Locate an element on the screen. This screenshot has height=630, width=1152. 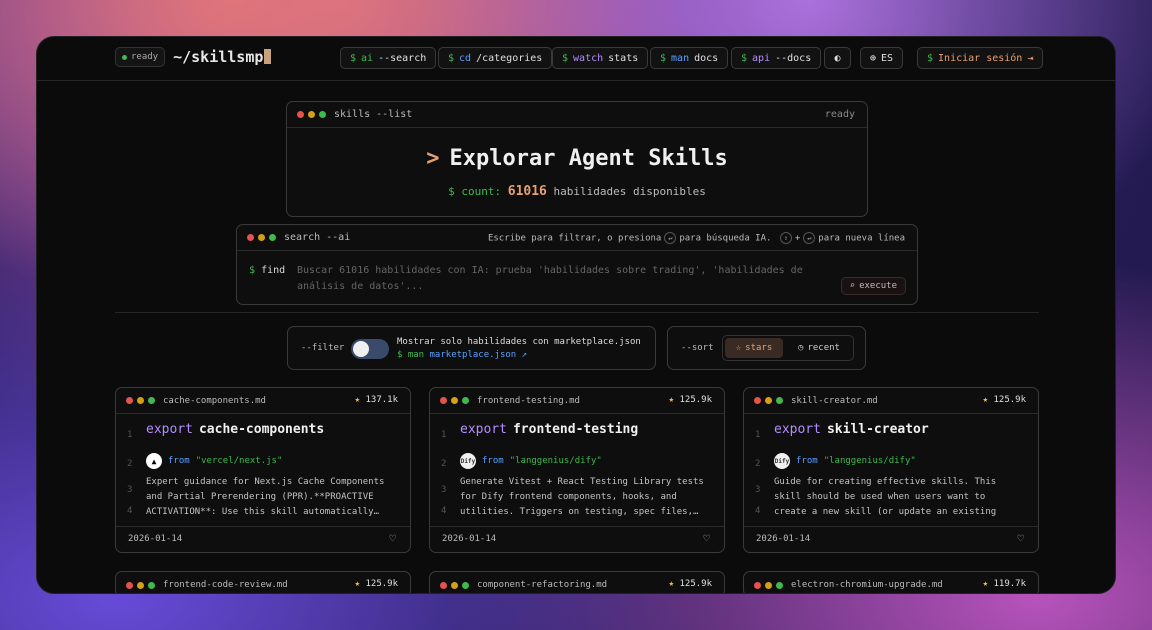
login-arrow-icon: ⇥ is located at coordinates (1030, 58).